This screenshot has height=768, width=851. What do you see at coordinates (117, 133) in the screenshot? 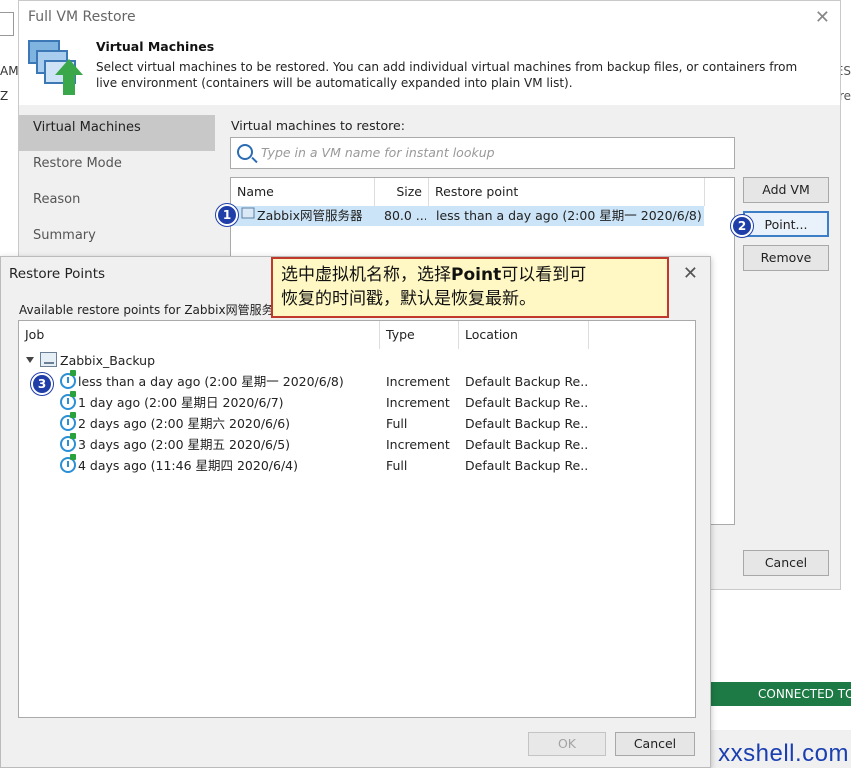
I see `step-virtual-machines: Virtual Machines` at bounding box center [117, 133].